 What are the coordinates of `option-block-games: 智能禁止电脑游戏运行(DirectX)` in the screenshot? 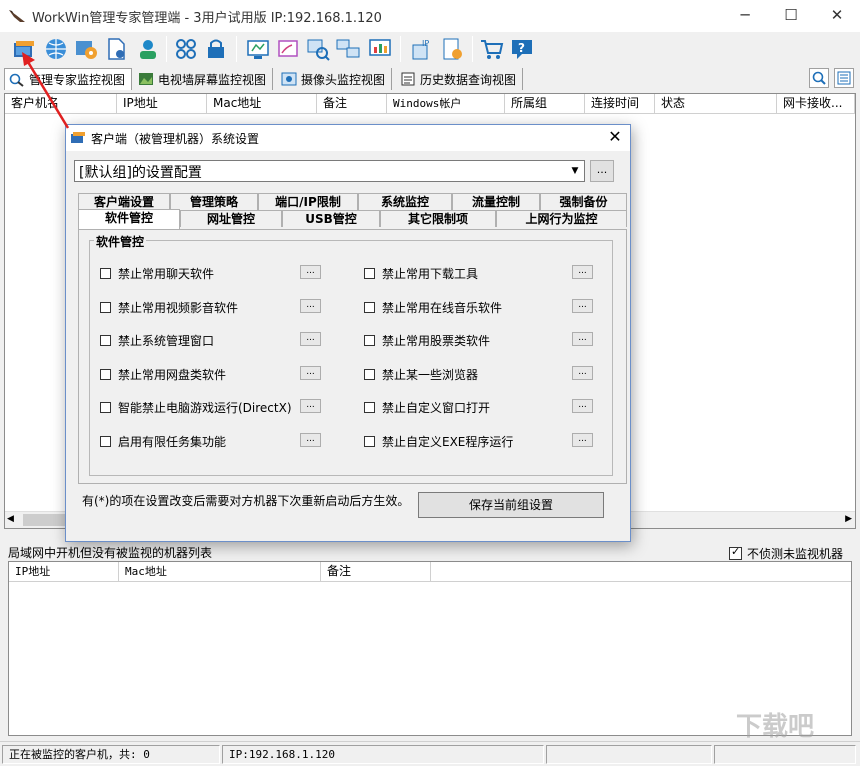 It's located at (196, 407).